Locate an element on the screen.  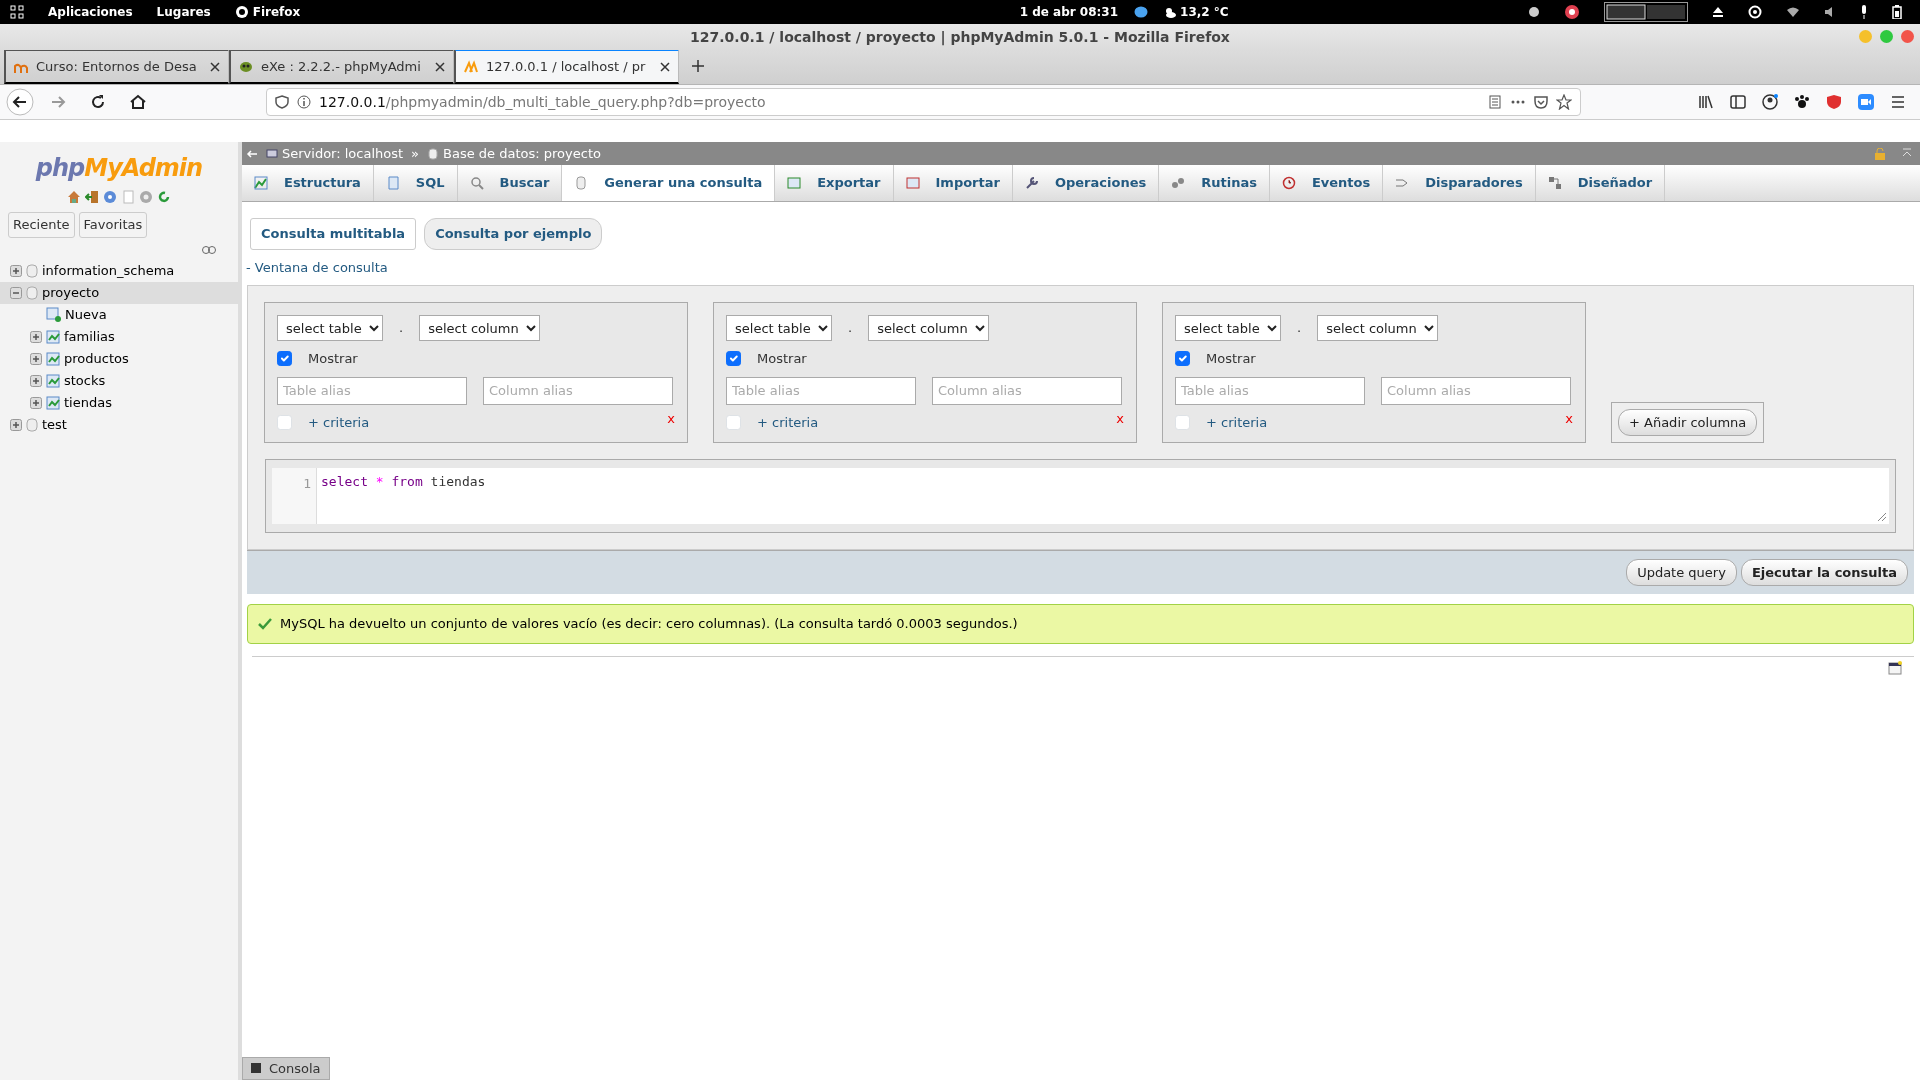
subtab: Consulta por ejemplo is located at coordinates (513, 234).